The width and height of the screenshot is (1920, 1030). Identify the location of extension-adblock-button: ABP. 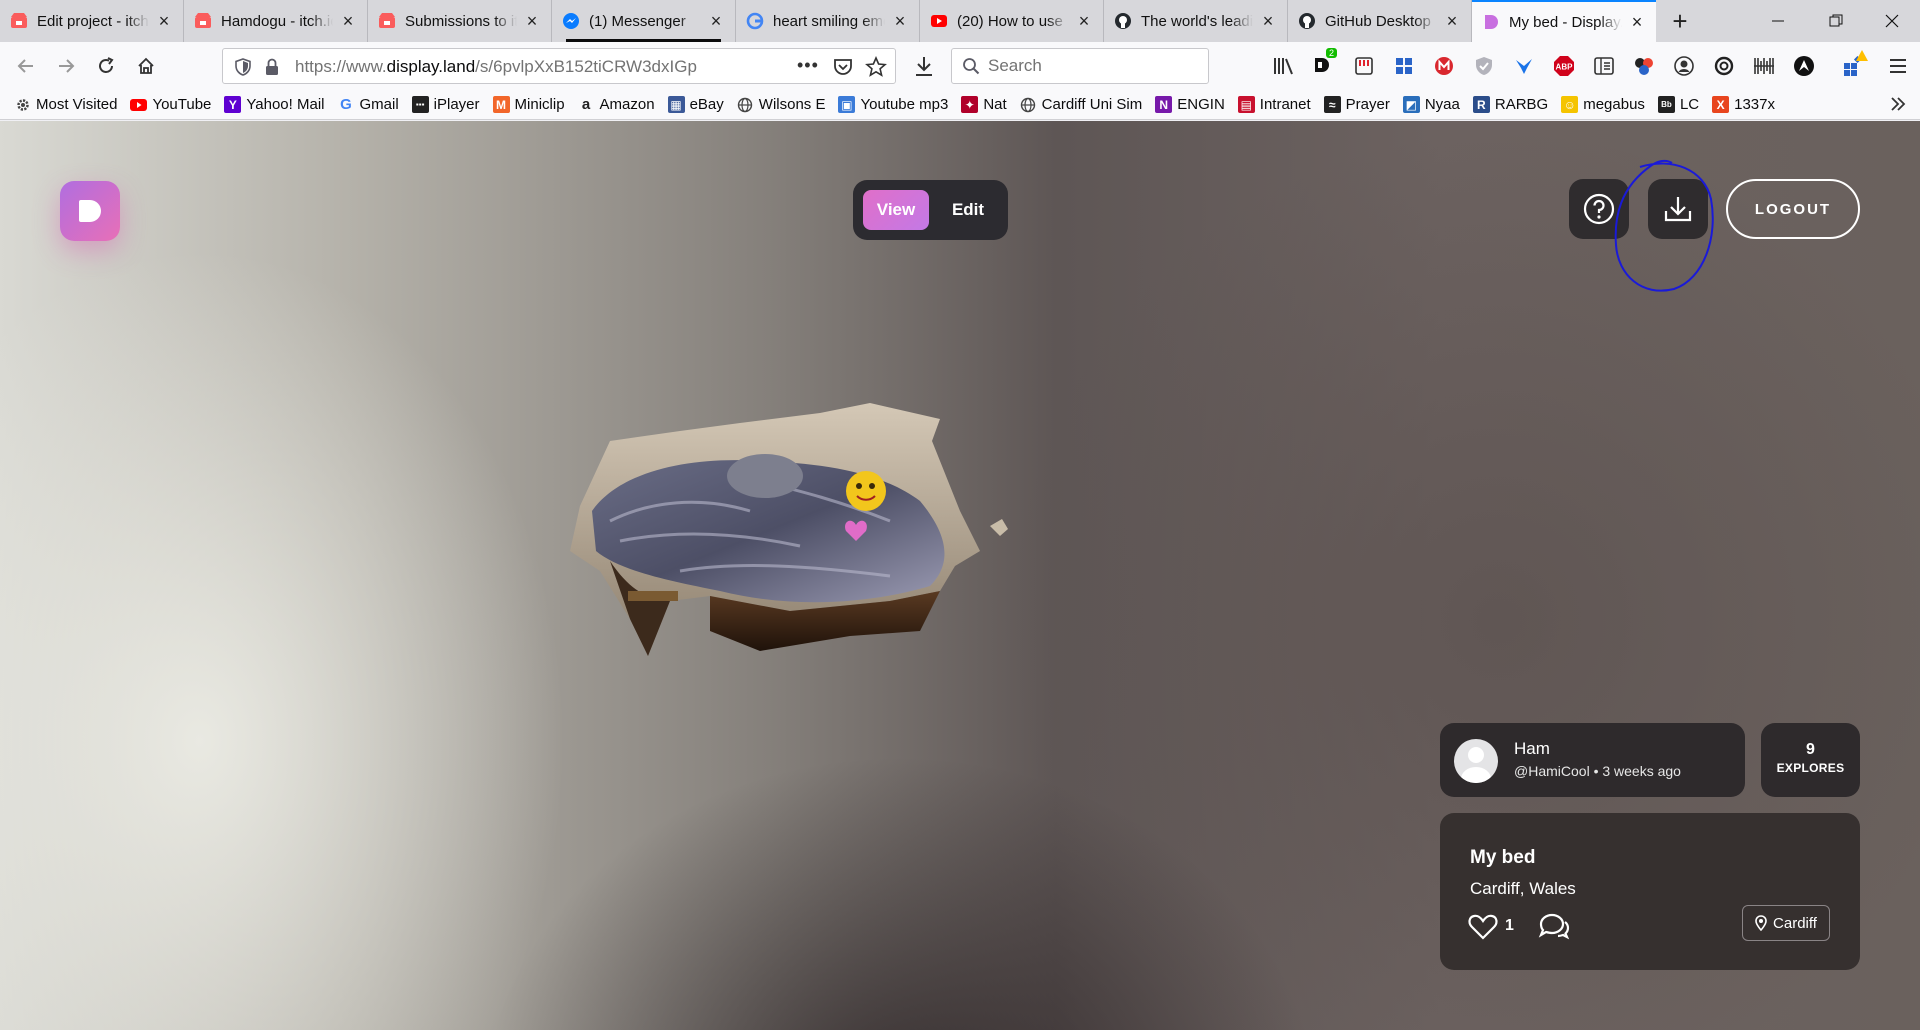
(1564, 66).